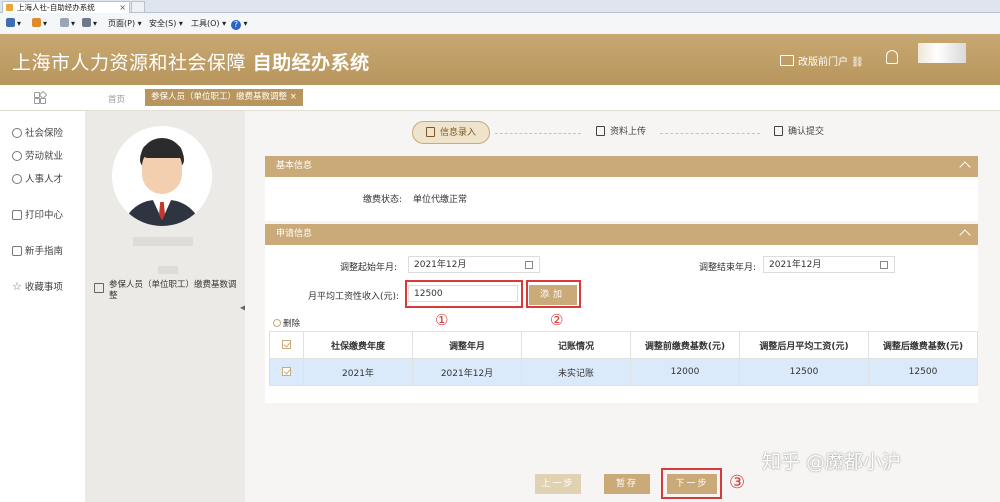 The width and height of the screenshot is (1000, 502). Describe the element at coordinates (56, 7) in the screenshot. I see `browser-tab-title: 上海人社-自助经办系统` at that location.